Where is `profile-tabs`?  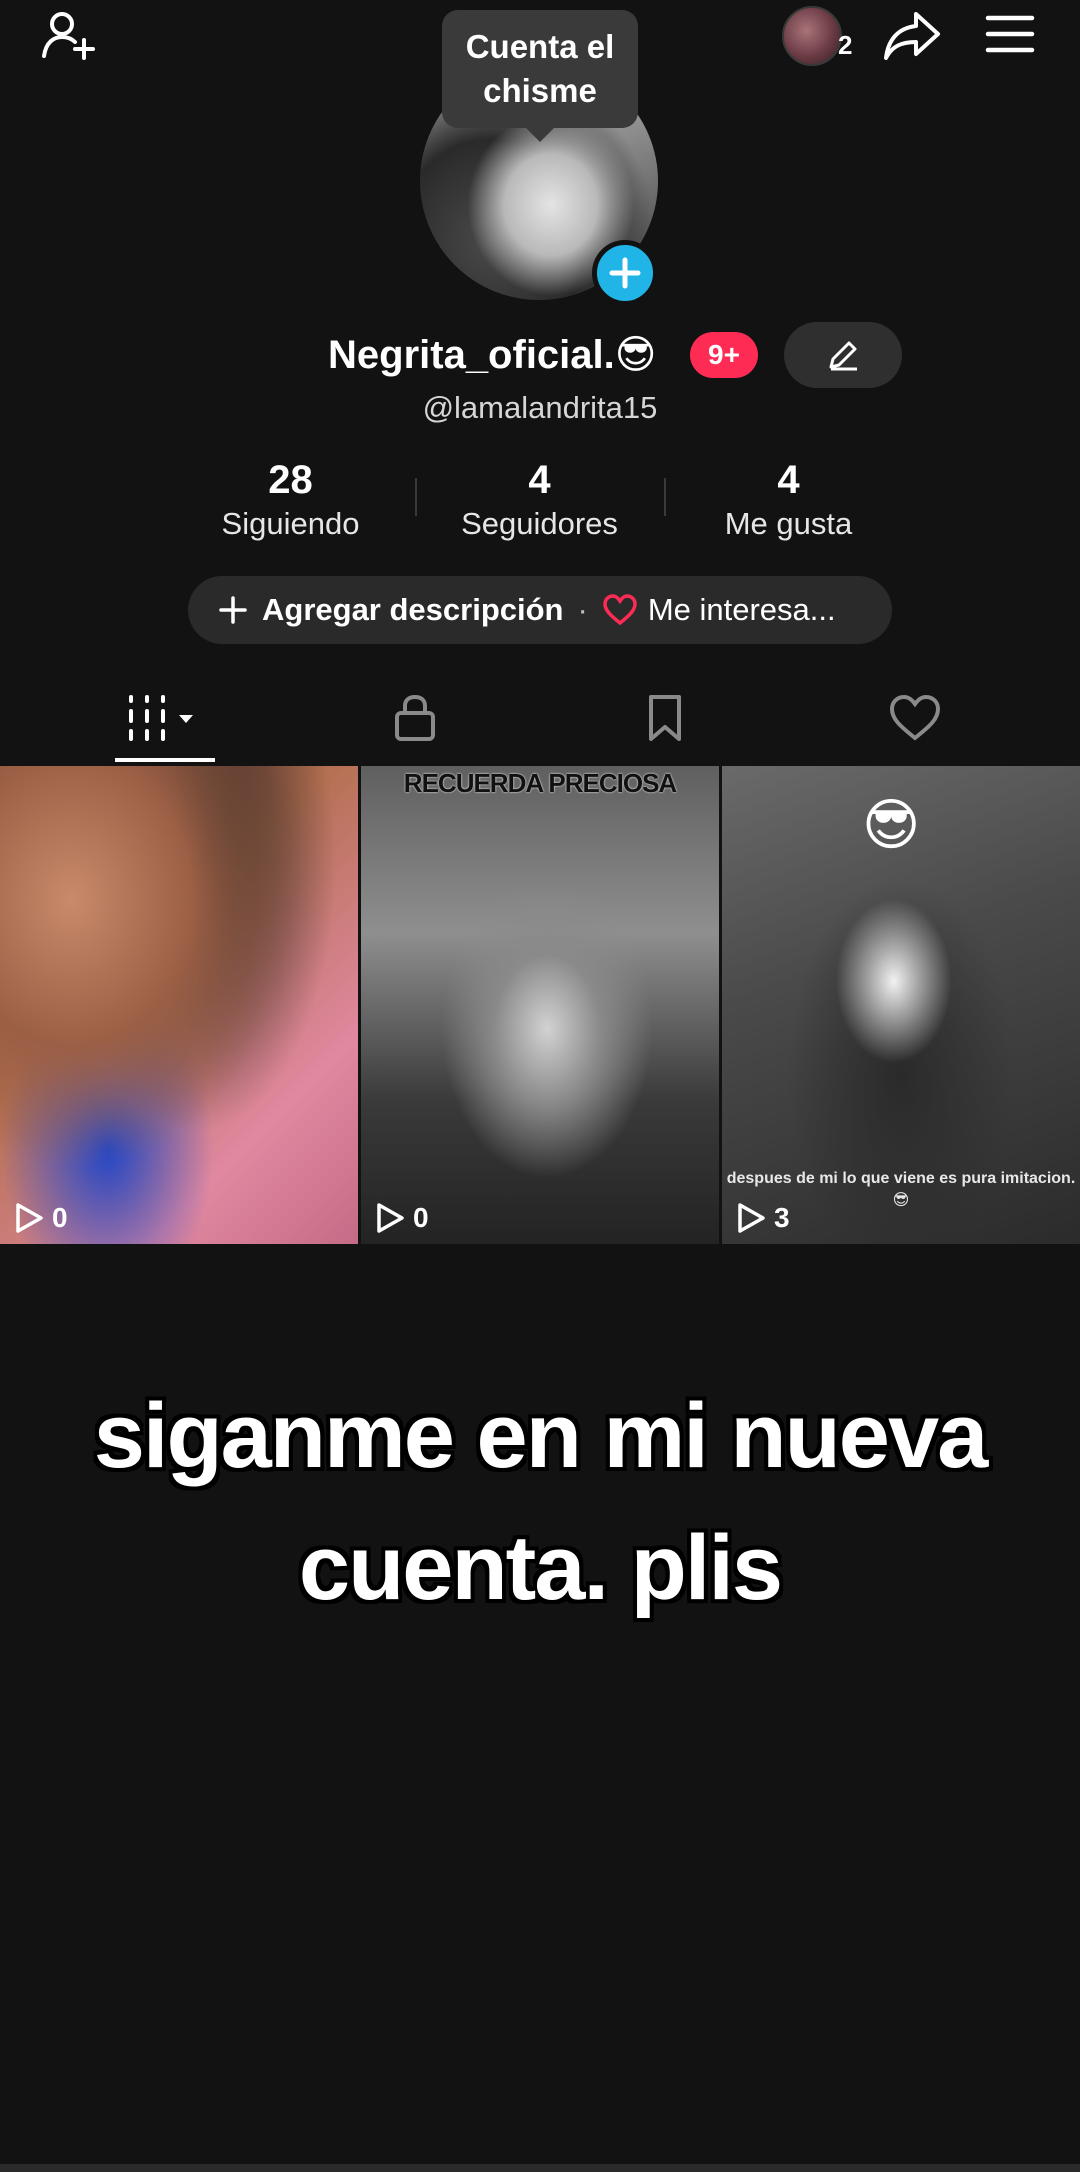
profile-tabs is located at coordinates (540, 716).